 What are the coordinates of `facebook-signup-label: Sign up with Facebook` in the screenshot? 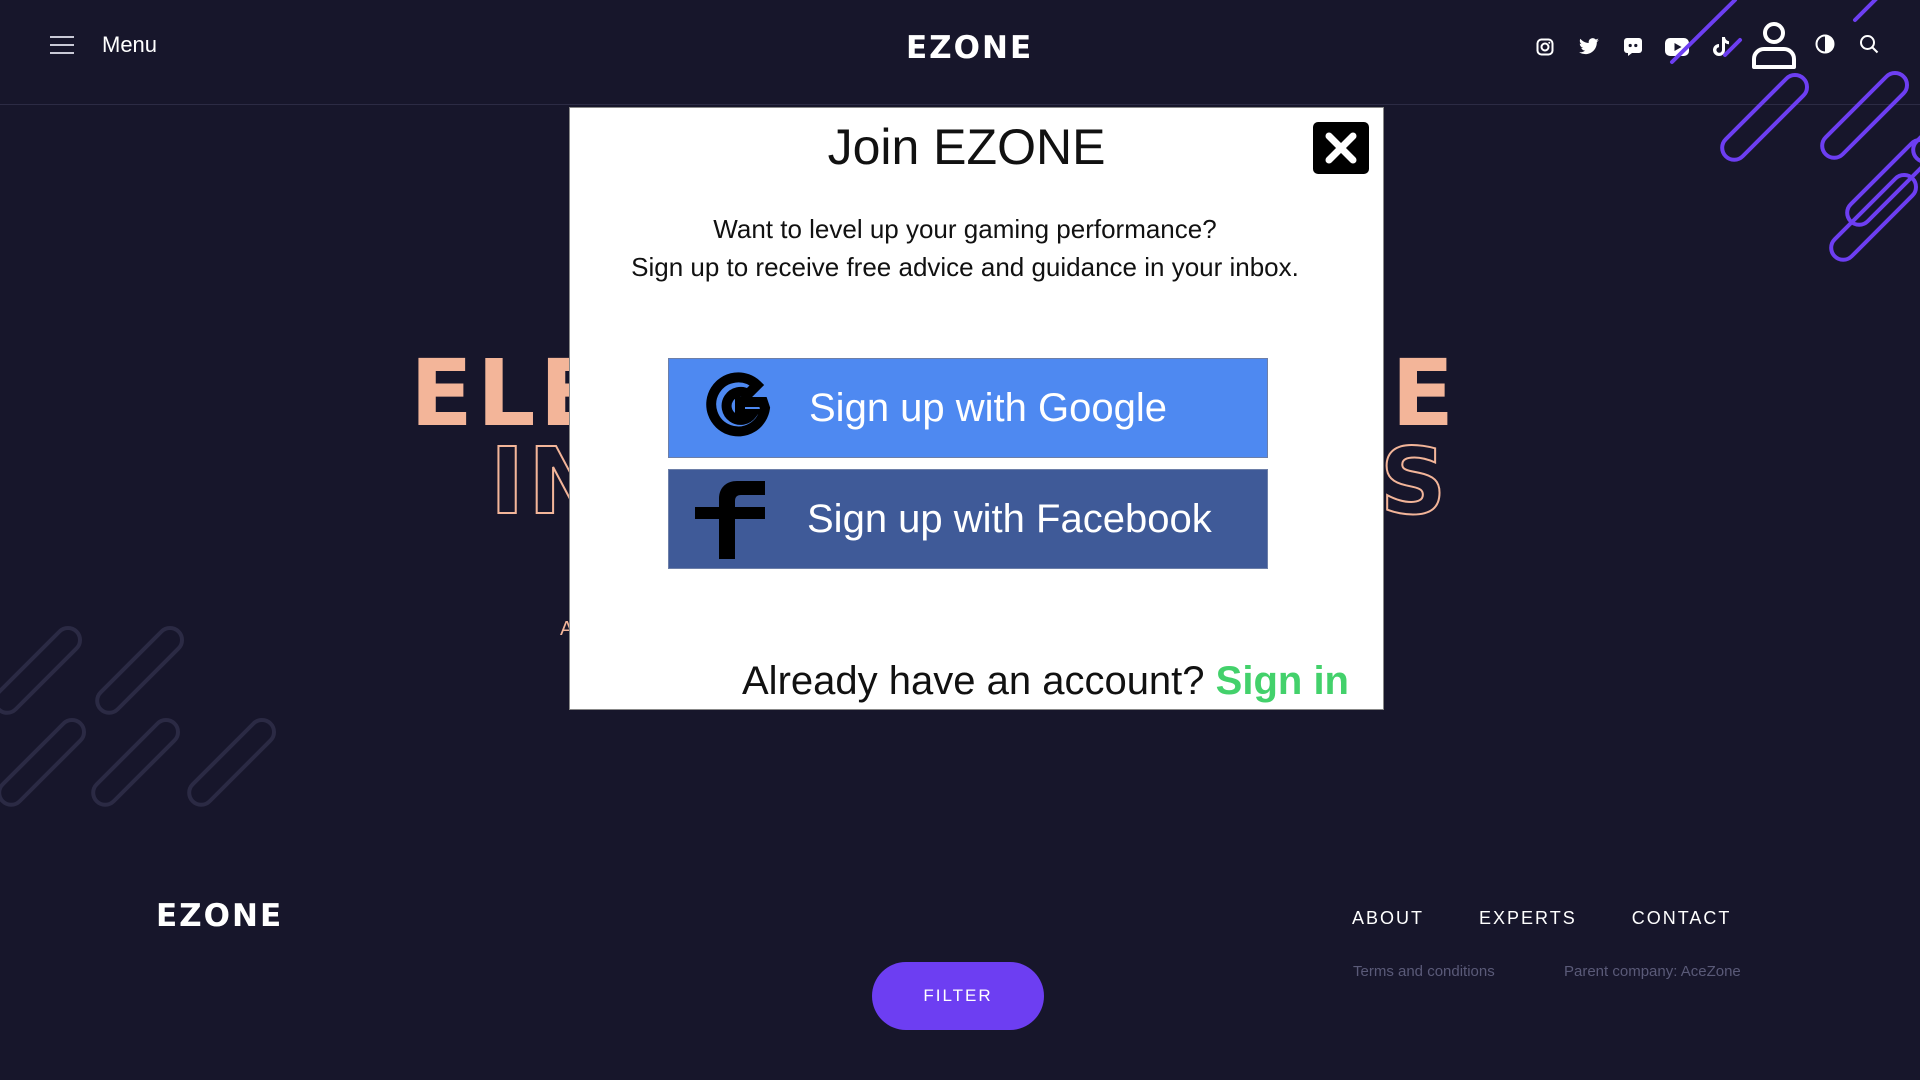 It's located at (1009, 518).